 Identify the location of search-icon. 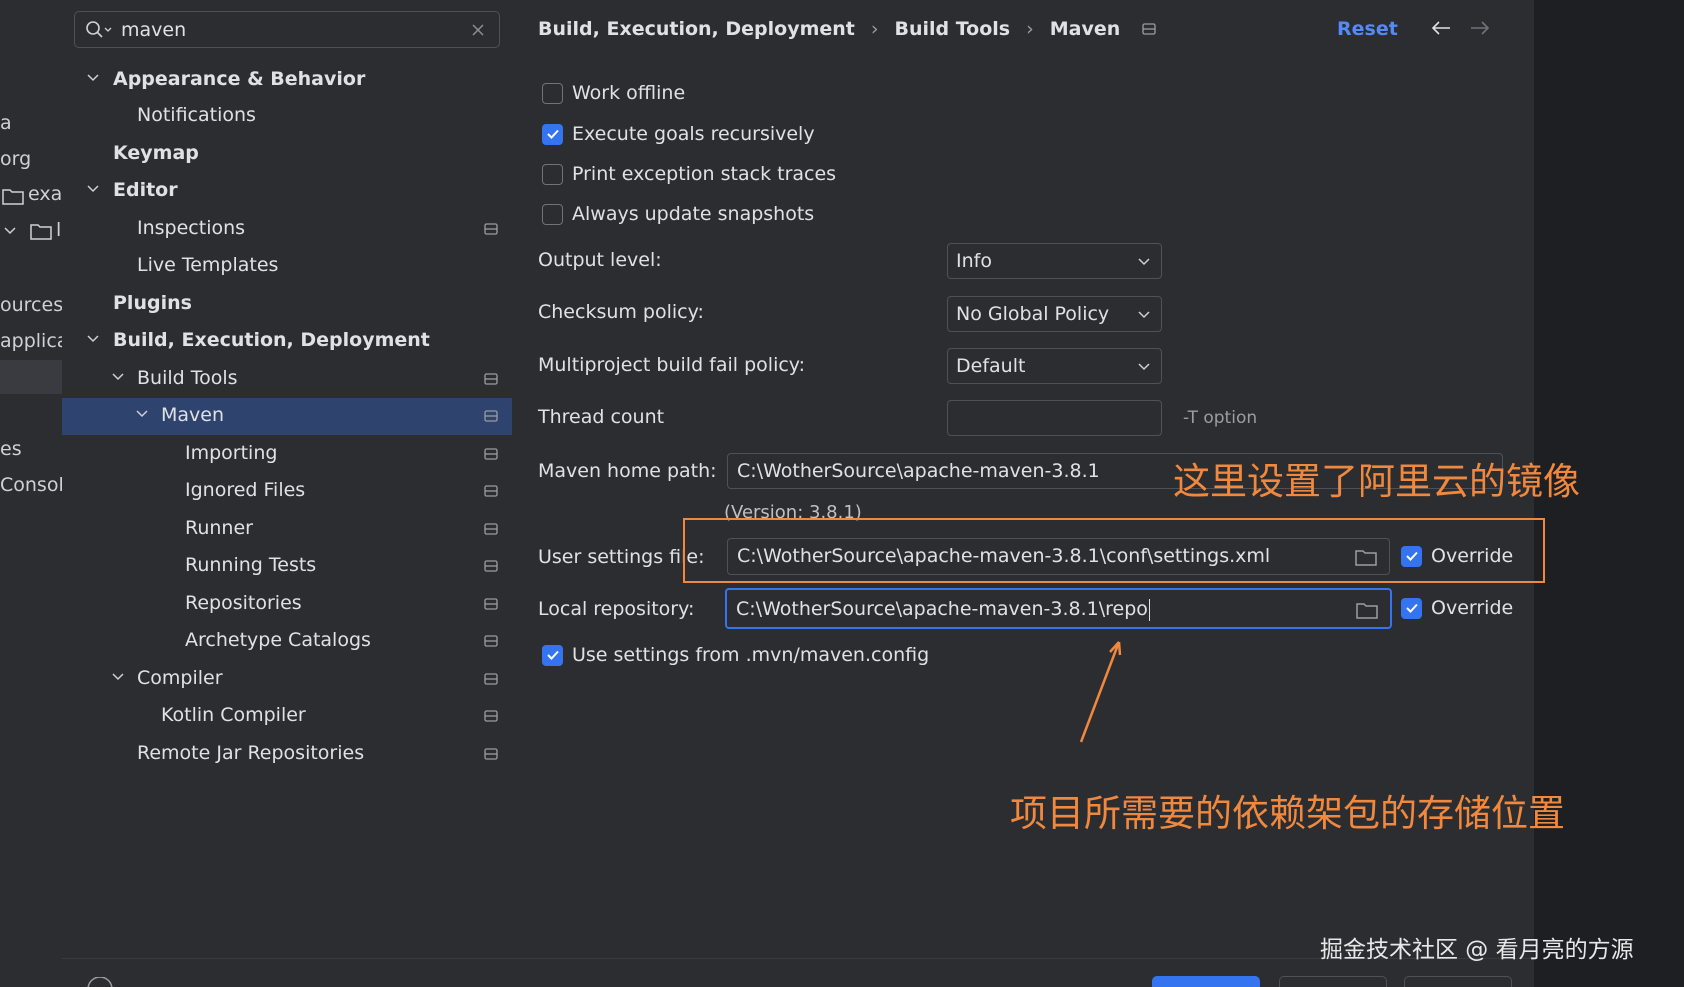
(99, 30).